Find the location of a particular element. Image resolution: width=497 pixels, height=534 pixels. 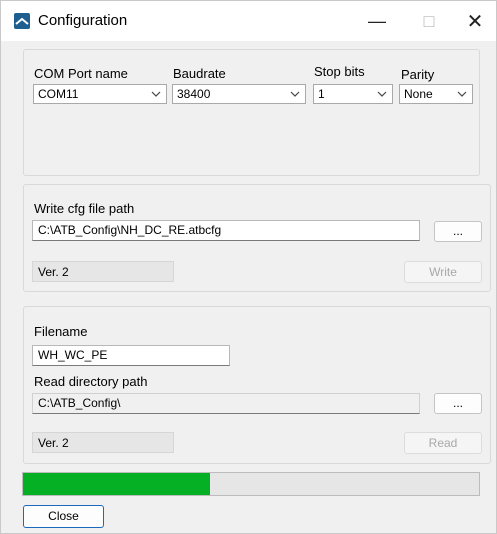

read-button: Read is located at coordinates (443, 443).